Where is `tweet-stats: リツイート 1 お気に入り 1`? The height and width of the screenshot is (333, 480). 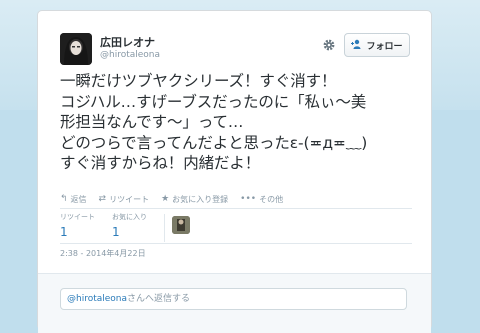
tweet-stats: リツイート 1 お気に入り 1 is located at coordinates (236, 228).